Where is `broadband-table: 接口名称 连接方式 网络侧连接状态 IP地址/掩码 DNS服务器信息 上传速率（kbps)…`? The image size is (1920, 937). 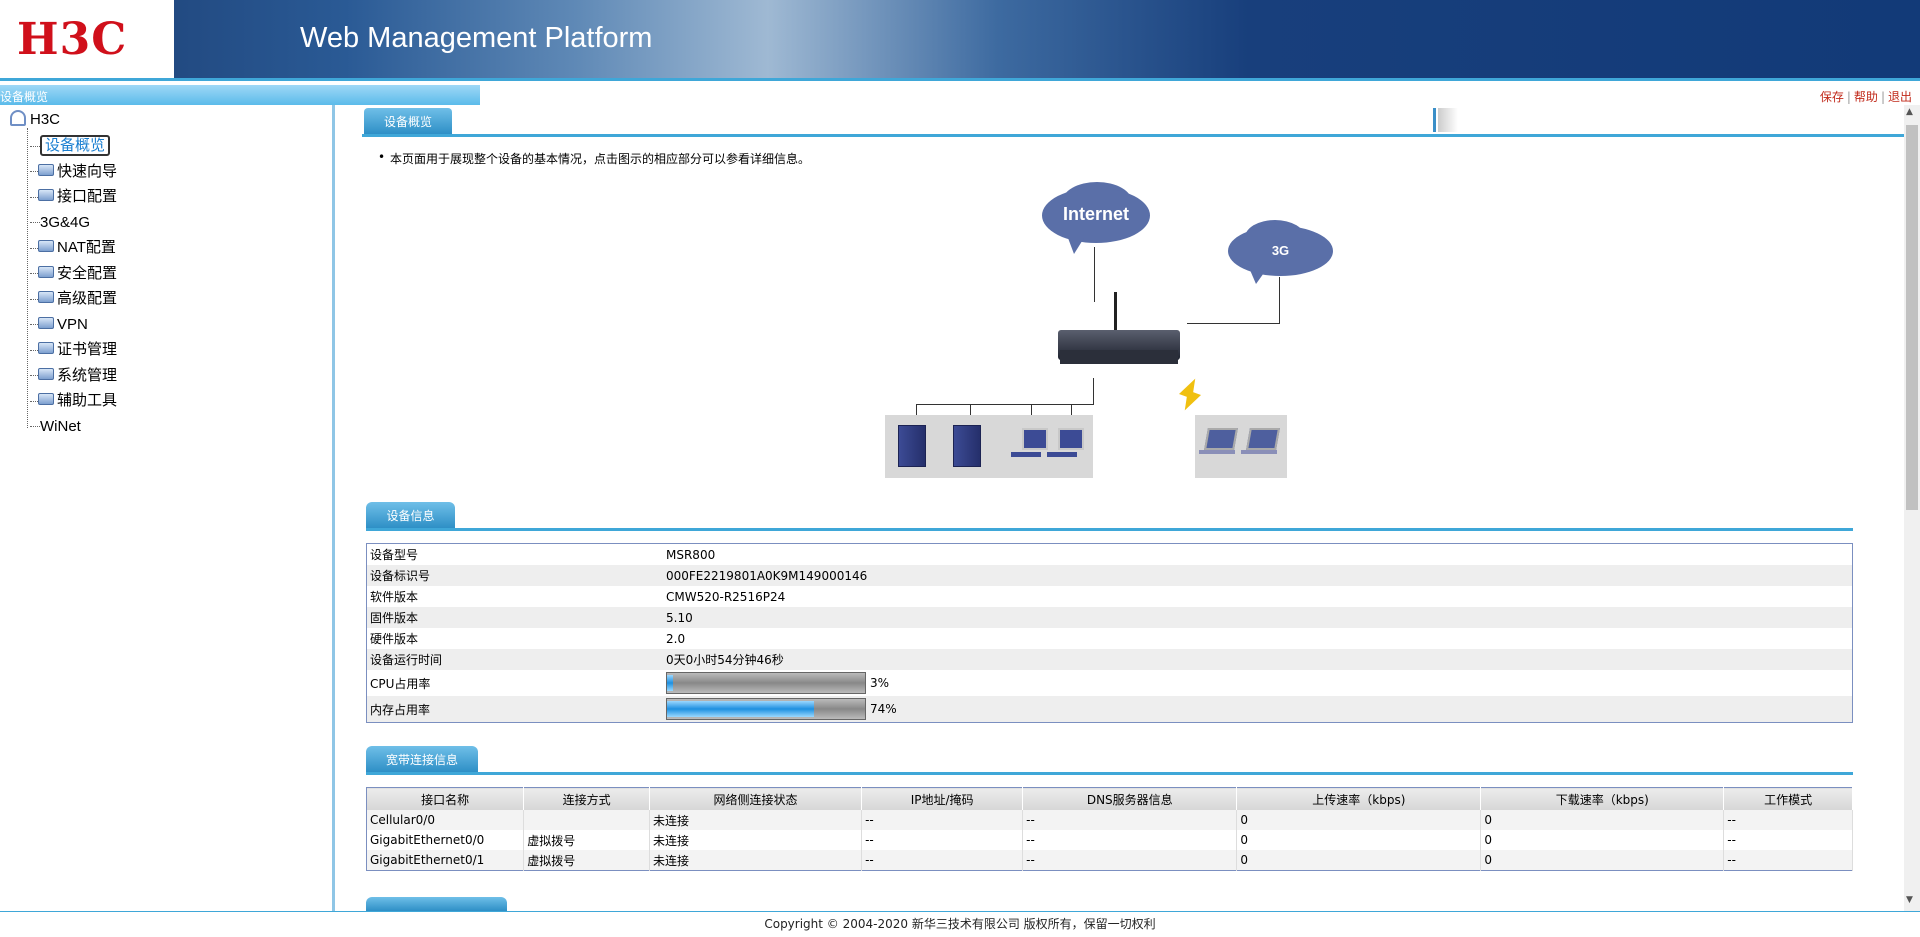 broadband-table: 接口名称 连接方式 网络侧连接状态 IP地址/掩码 DNS服务器信息 上传速率（kbps)… is located at coordinates (1109, 829).